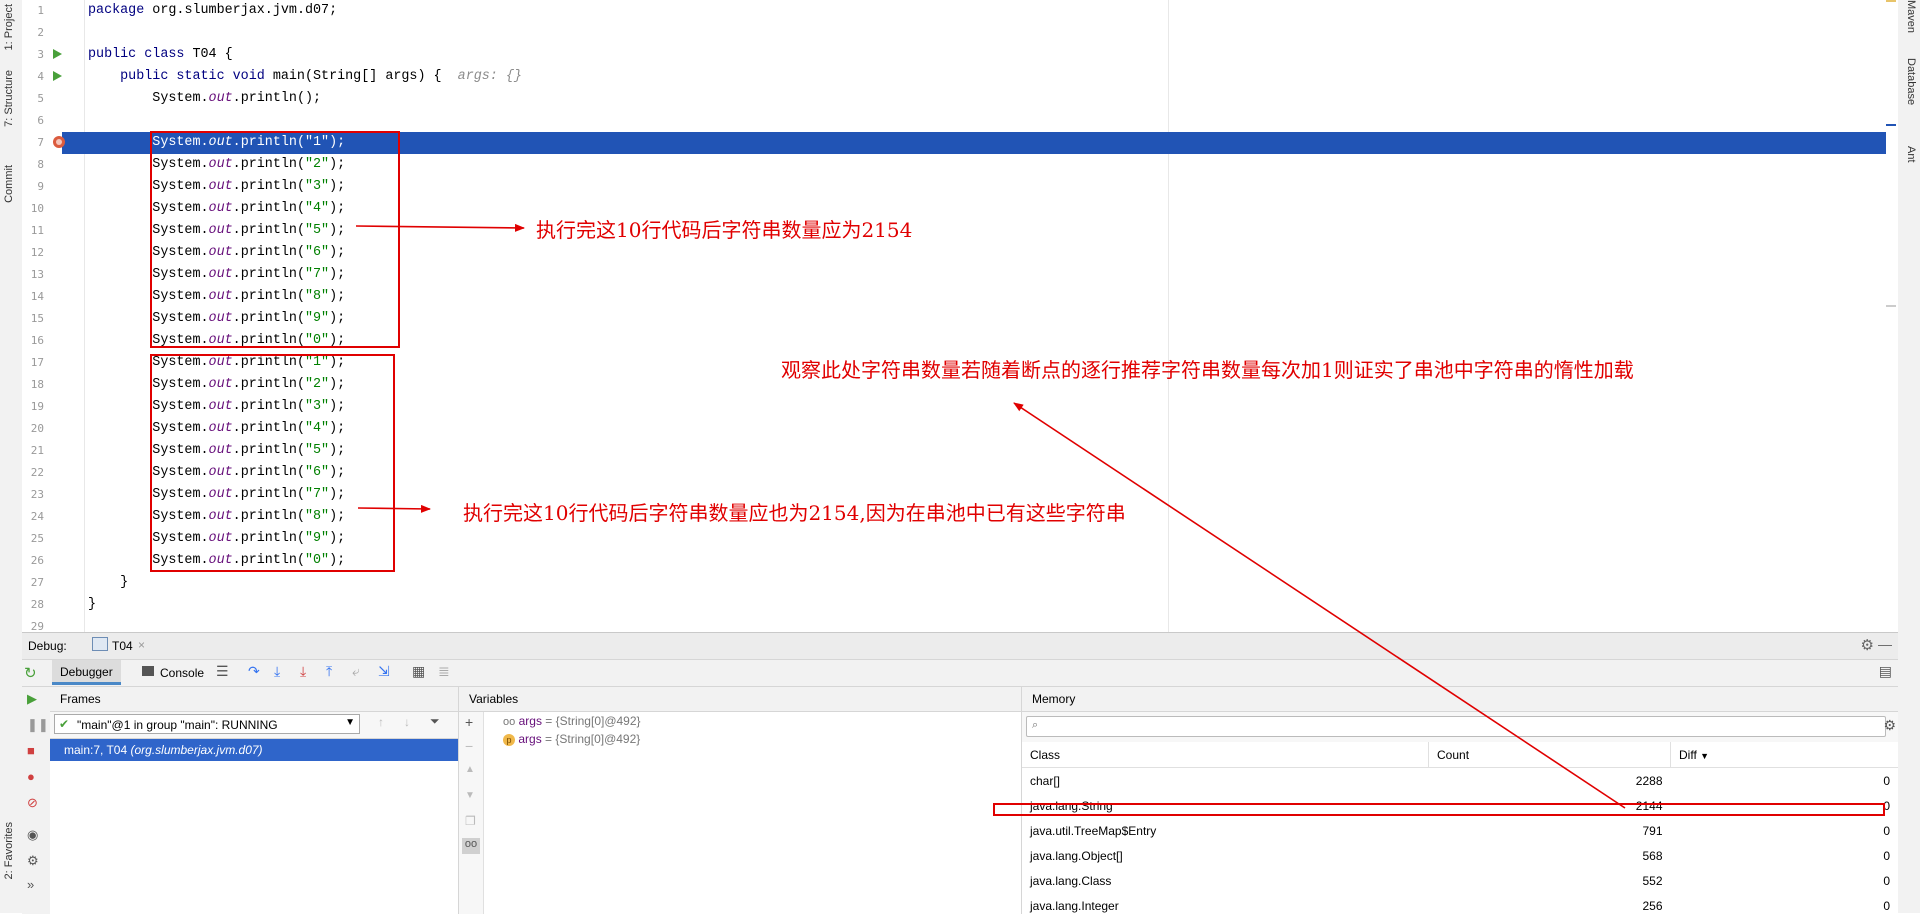 The image size is (1920, 918). What do you see at coordinates (122, 646) in the screenshot?
I see `debug-session-tab: T04` at bounding box center [122, 646].